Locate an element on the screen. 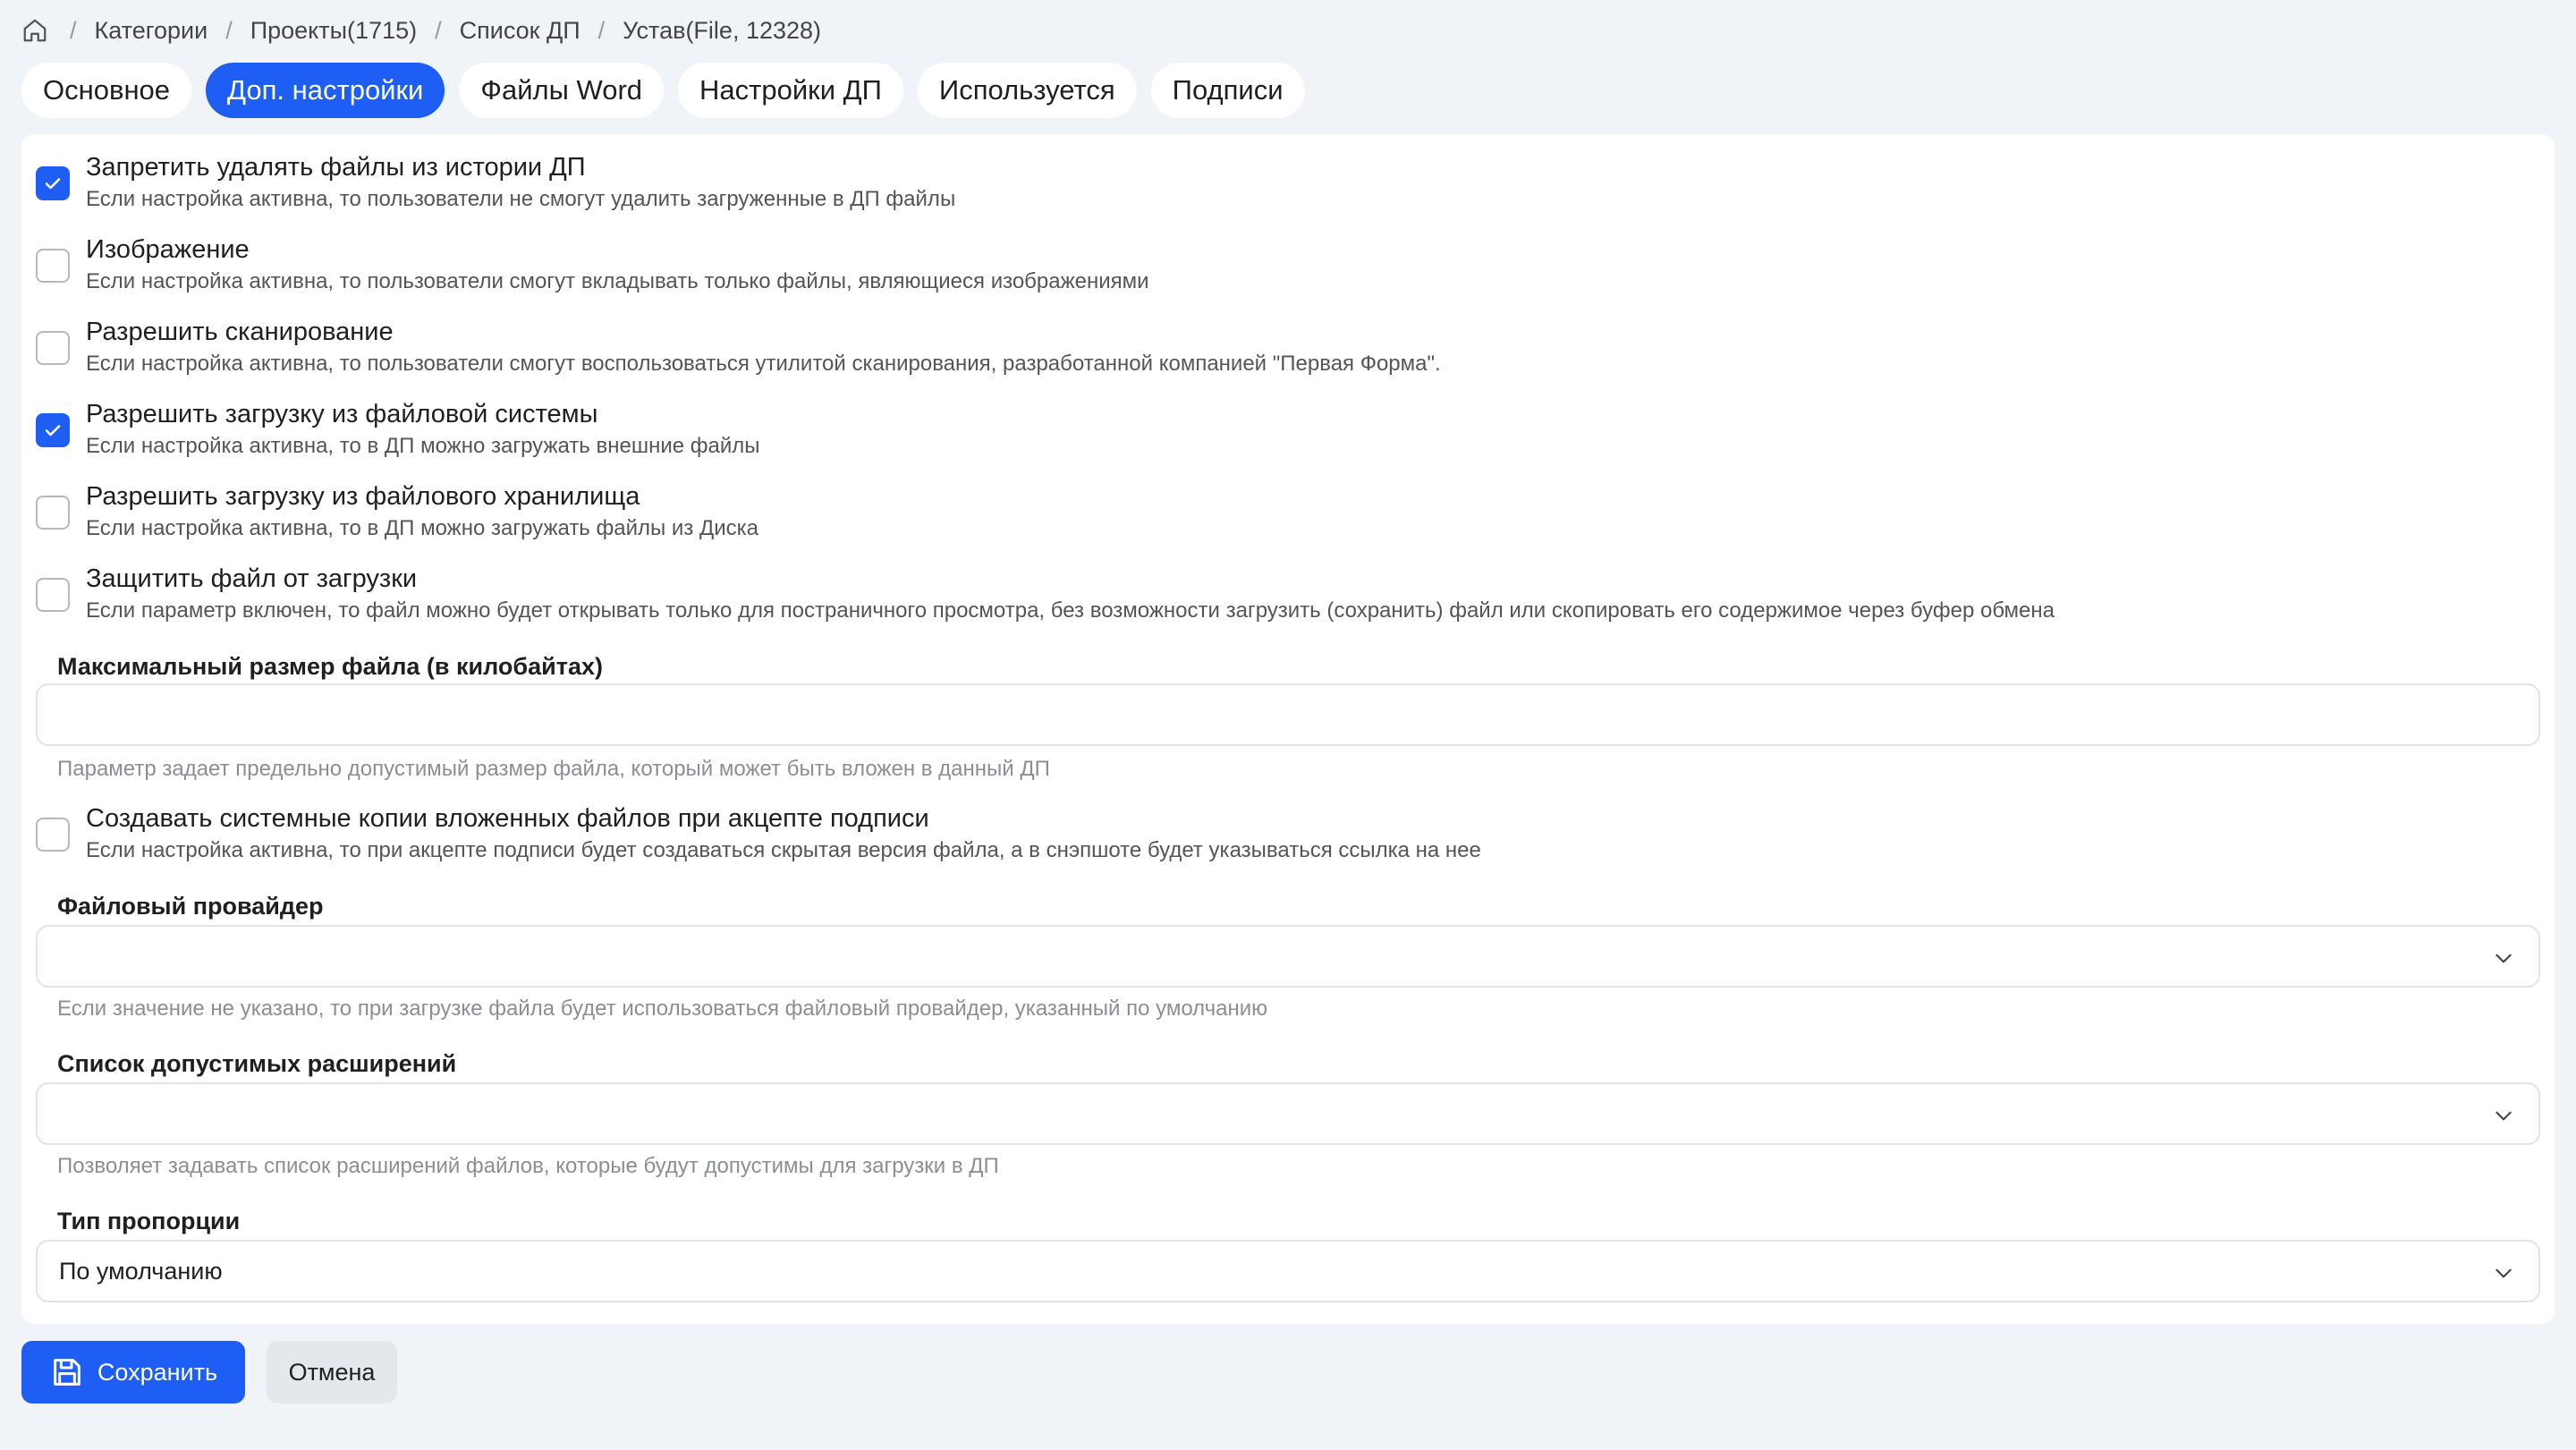  save-button: Сохранить is located at coordinates (133, 1372).